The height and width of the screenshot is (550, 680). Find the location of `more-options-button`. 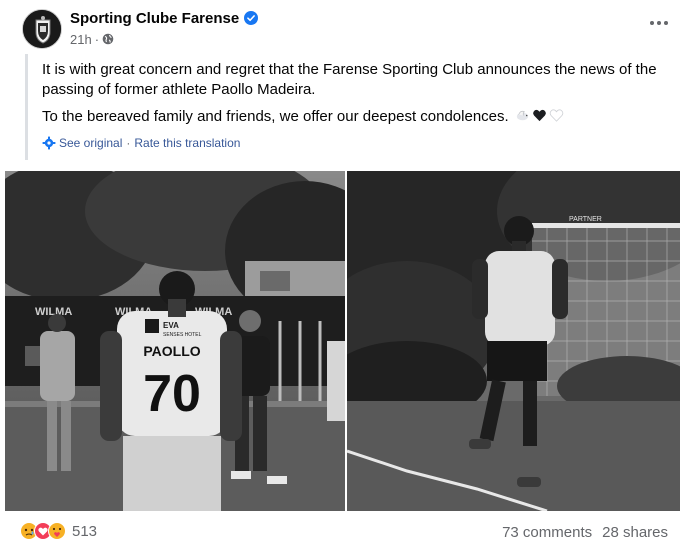

more-options-button is located at coordinates (659, 23).